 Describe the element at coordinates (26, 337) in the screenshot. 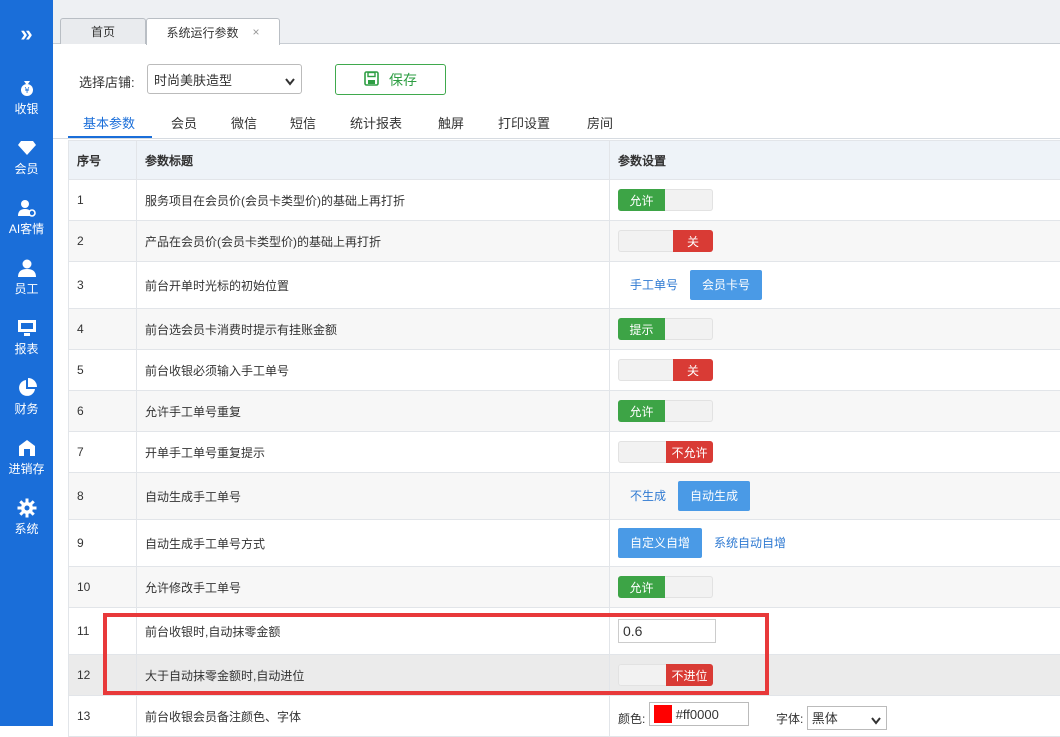

I see `sidebar-item-report: 报表` at that location.